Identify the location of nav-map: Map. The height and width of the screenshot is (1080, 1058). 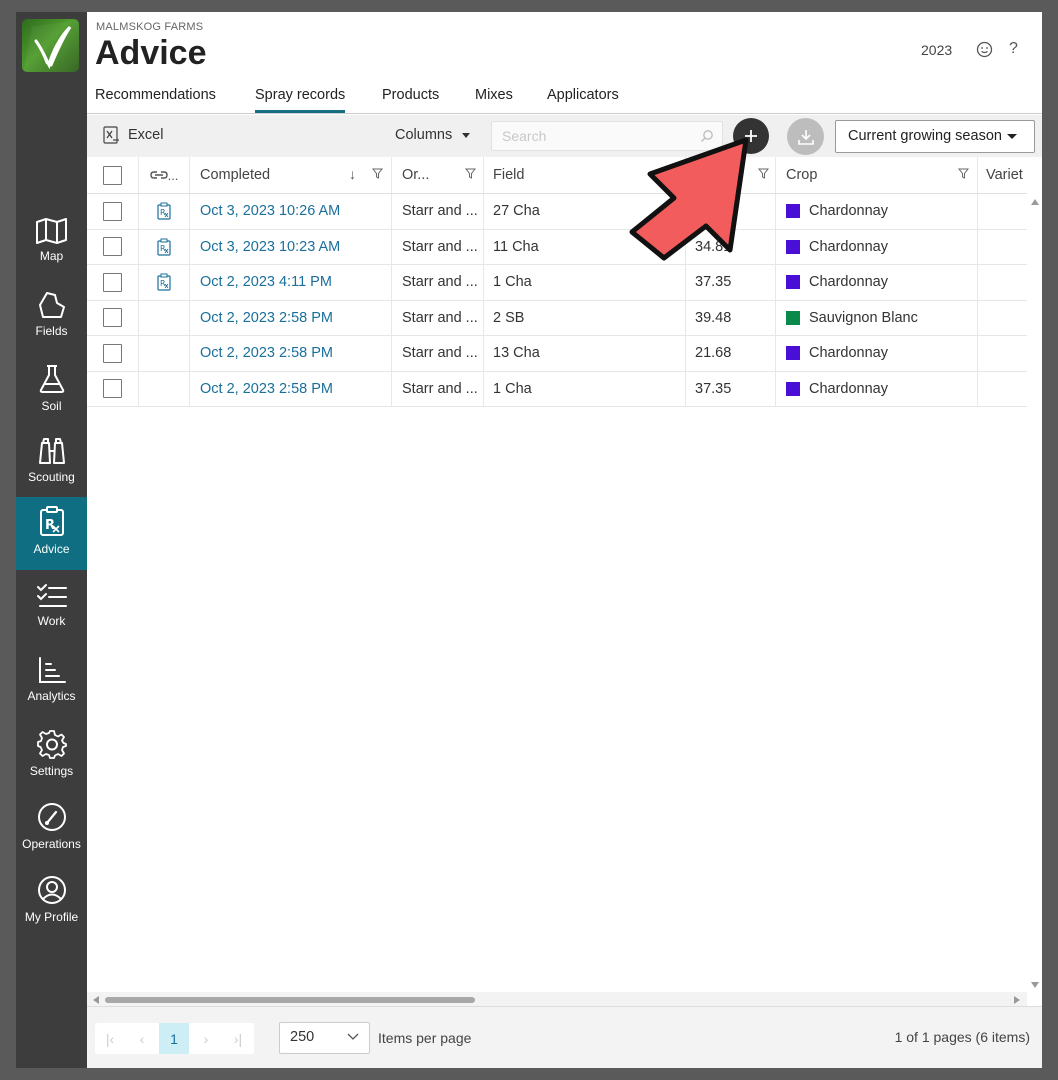
(51, 246).